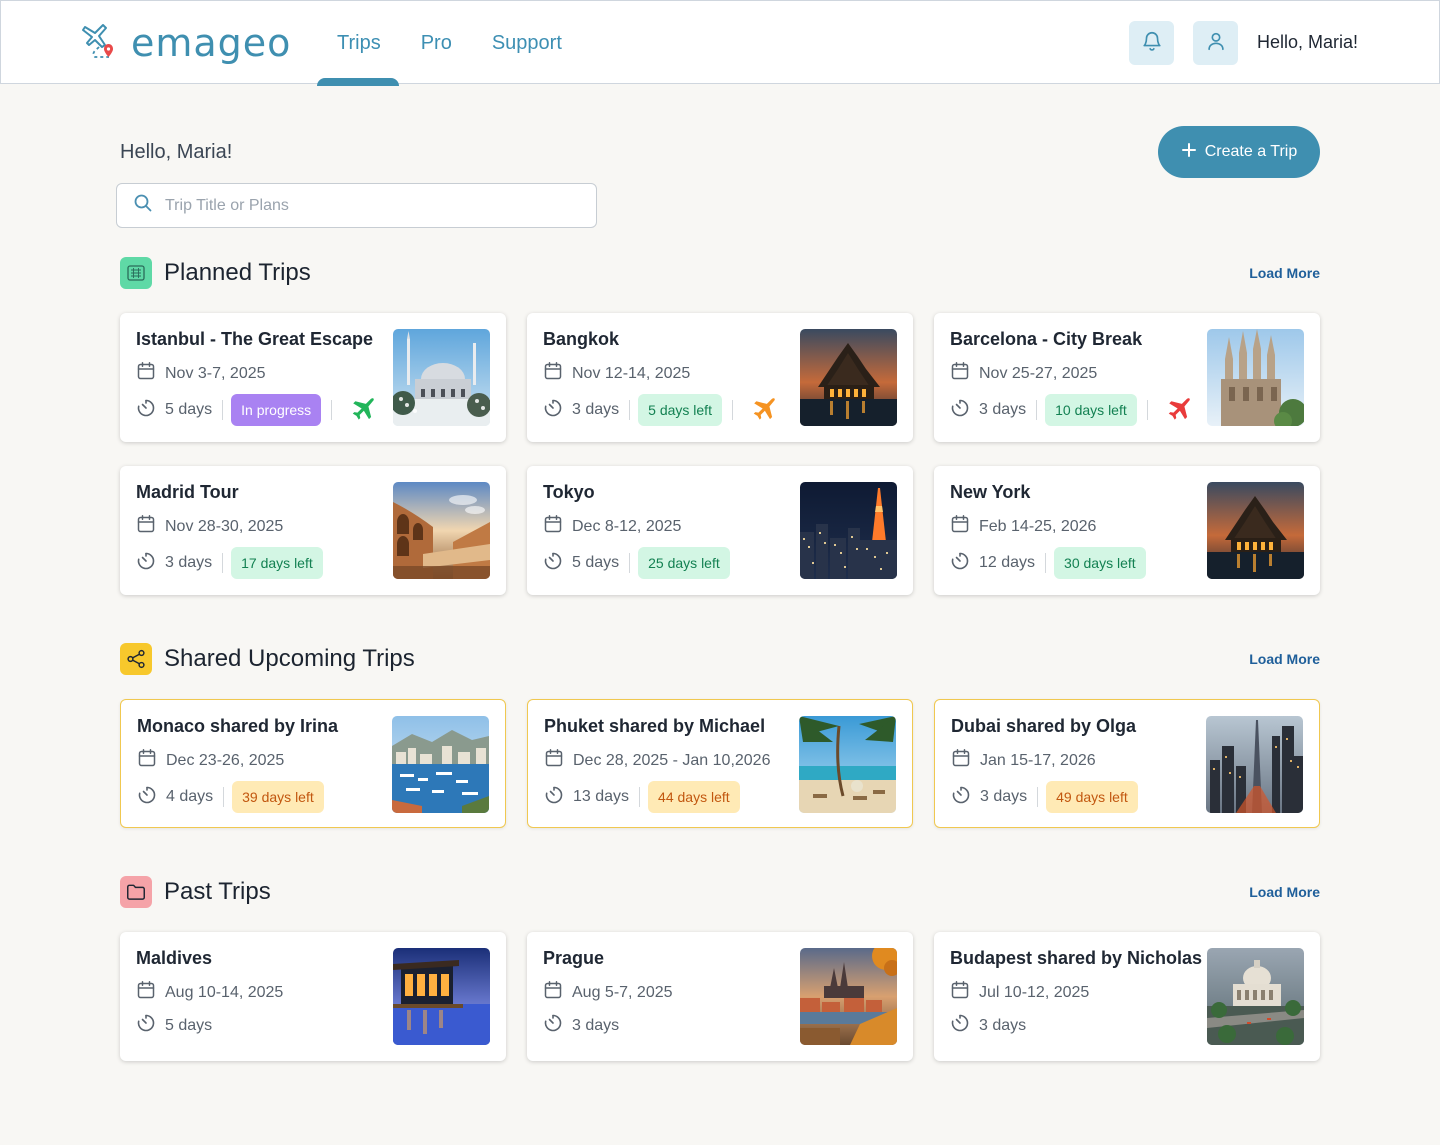 The height and width of the screenshot is (1145, 1440). I want to click on profile-button, so click(1215, 43).